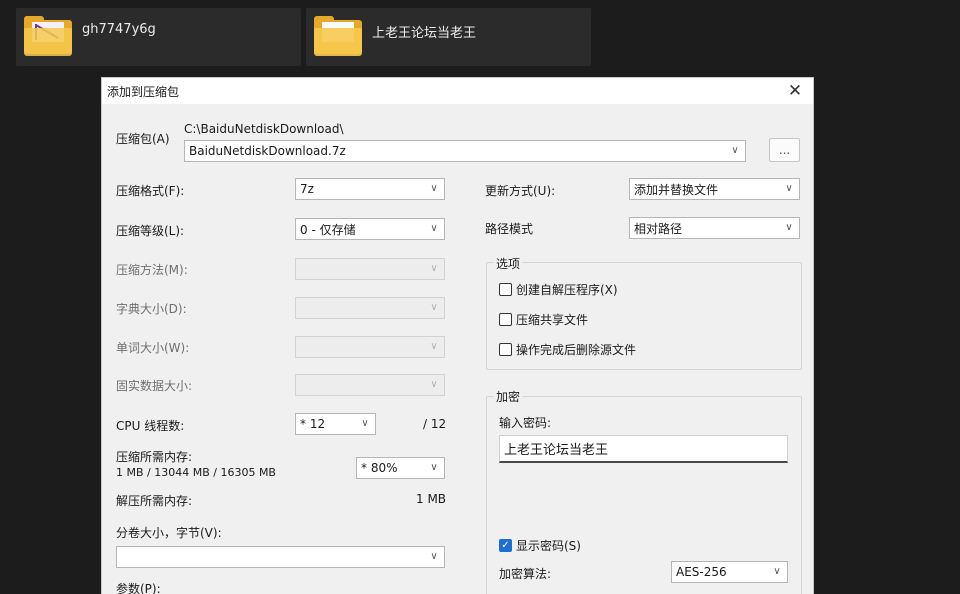 The image size is (960, 594). Describe the element at coordinates (714, 228) in the screenshot. I see `pathmode-select: 相对路径 ∨` at that location.